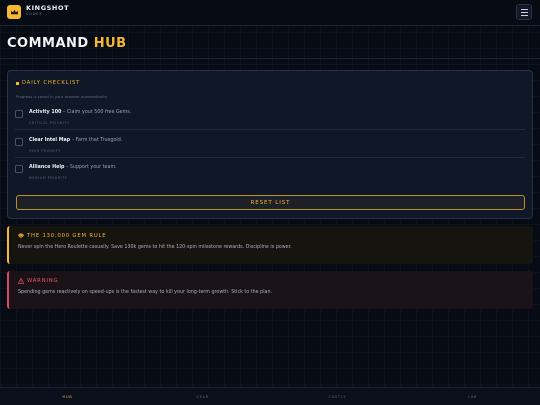 This screenshot has width=540, height=405. I want to click on task-name: Clear Intel Map, so click(50, 140).